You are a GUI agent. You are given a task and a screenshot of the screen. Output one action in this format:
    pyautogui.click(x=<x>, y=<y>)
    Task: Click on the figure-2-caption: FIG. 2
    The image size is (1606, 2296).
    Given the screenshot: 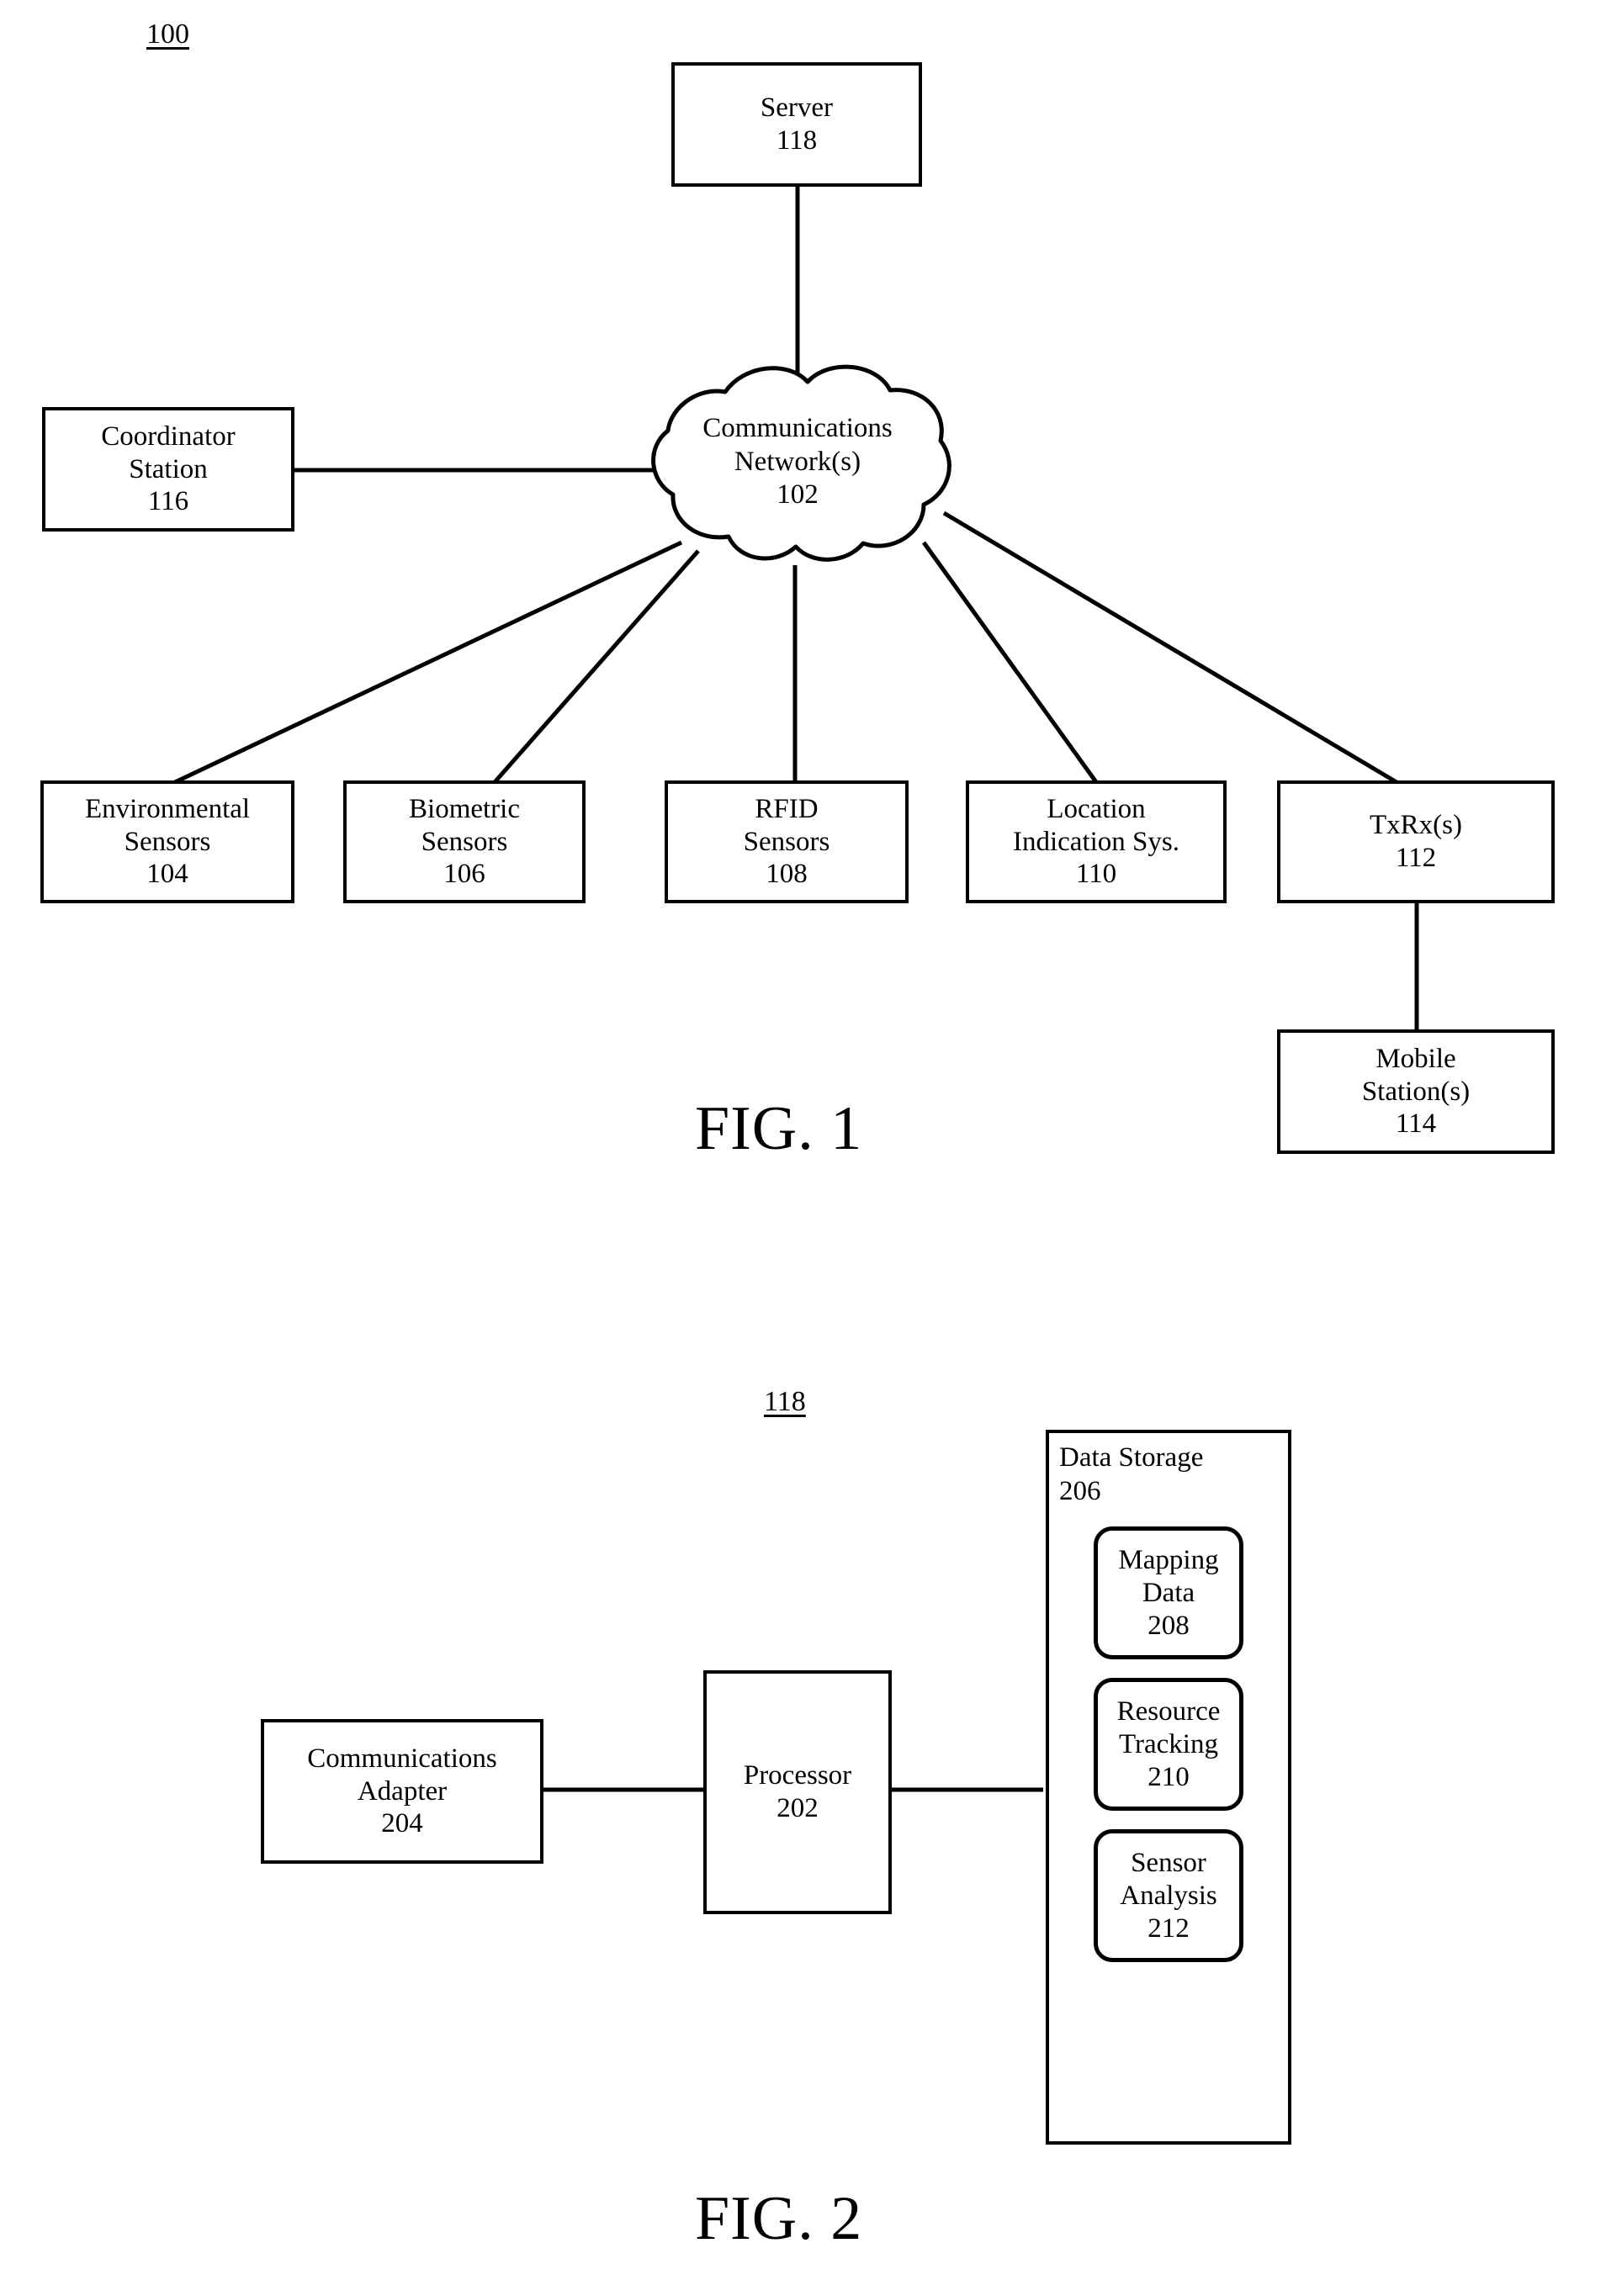 What is the action you would take?
    pyautogui.click(x=779, y=2218)
    